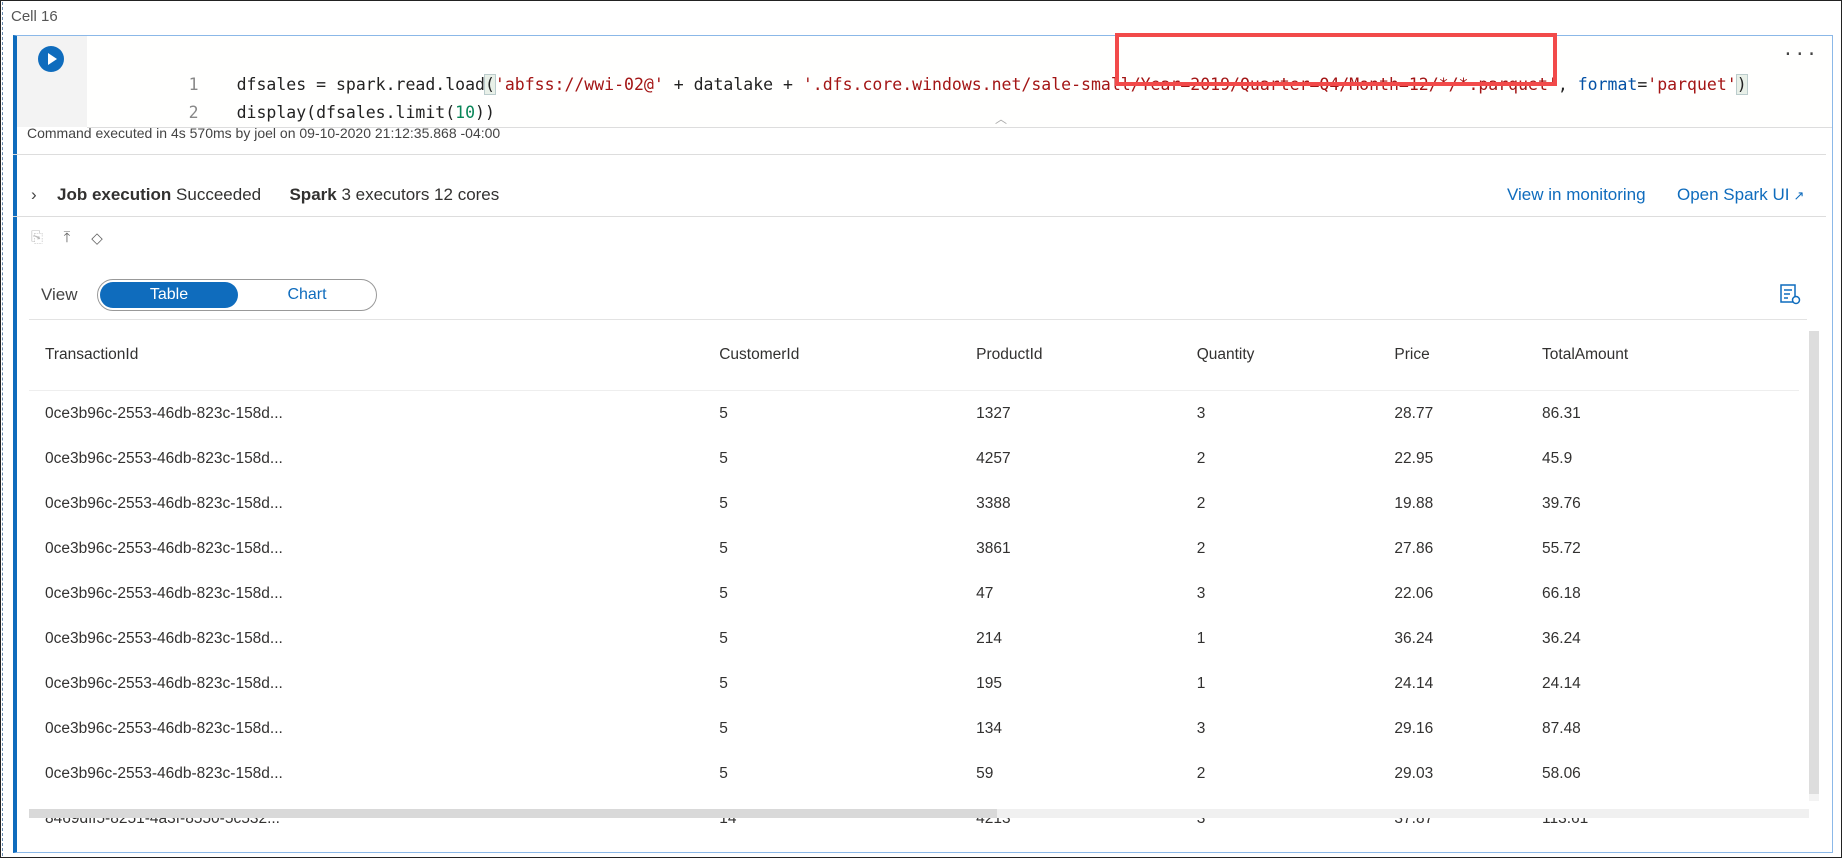 This screenshot has width=1842, height=858. What do you see at coordinates (993, 818) in the screenshot?
I see `table-cell: 4213` at bounding box center [993, 818].